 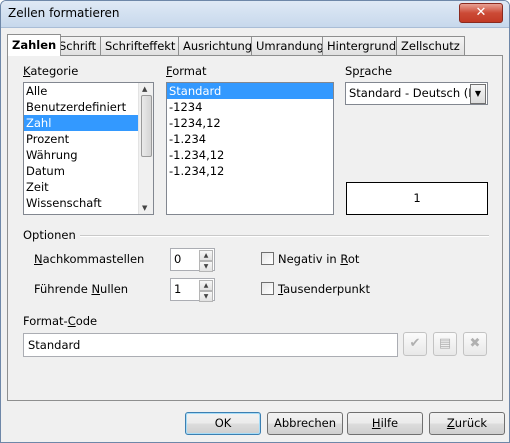 I want to click on comment-icon: ▤, so click(x=445, y=344).